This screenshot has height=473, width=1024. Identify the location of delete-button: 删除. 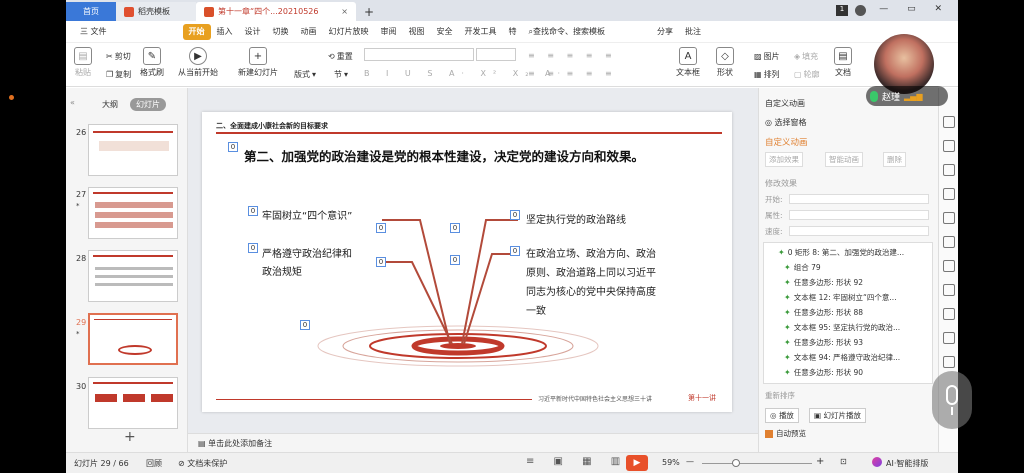
(894, 159).